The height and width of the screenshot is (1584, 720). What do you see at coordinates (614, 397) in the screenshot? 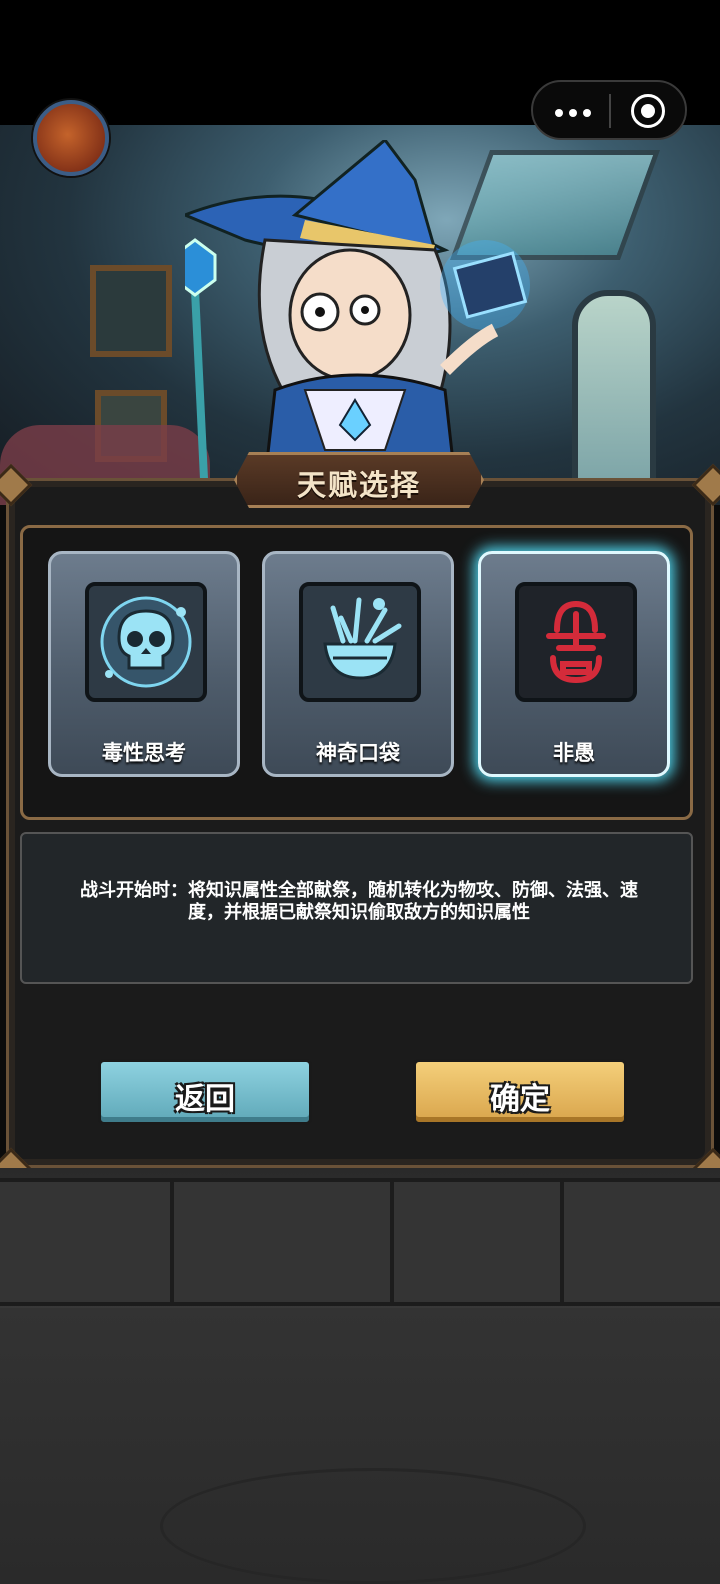
I see `arched-window` at bounding box center [614, 397].